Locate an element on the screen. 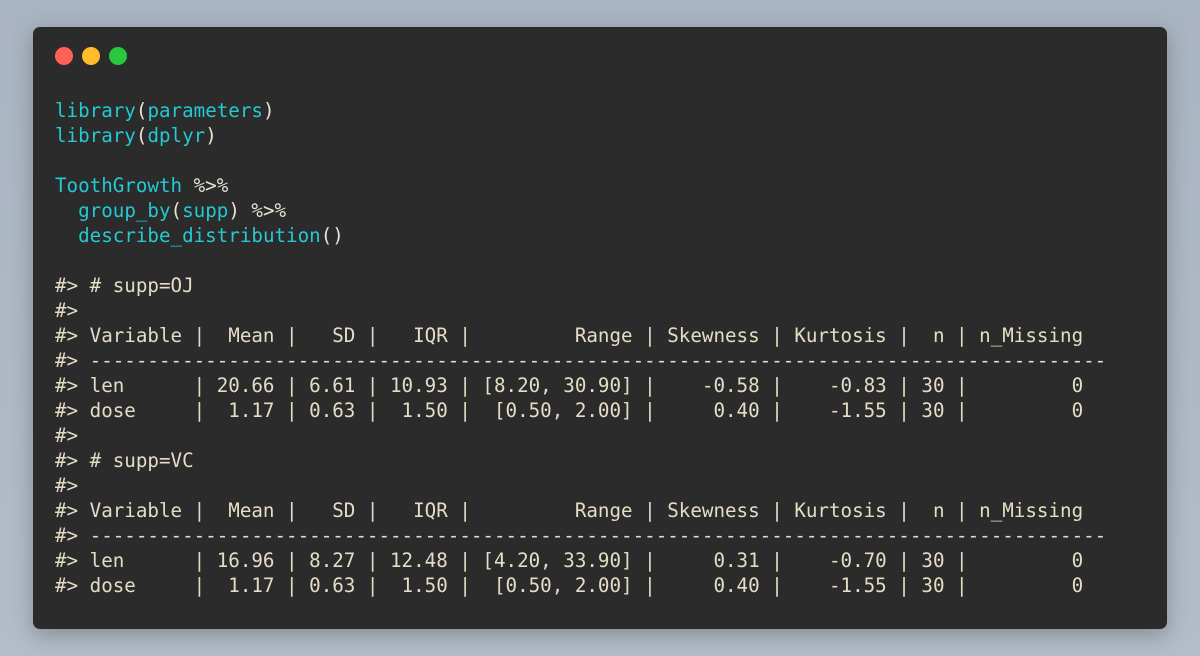  function-arg: supp is located at coordinates (205, 210).